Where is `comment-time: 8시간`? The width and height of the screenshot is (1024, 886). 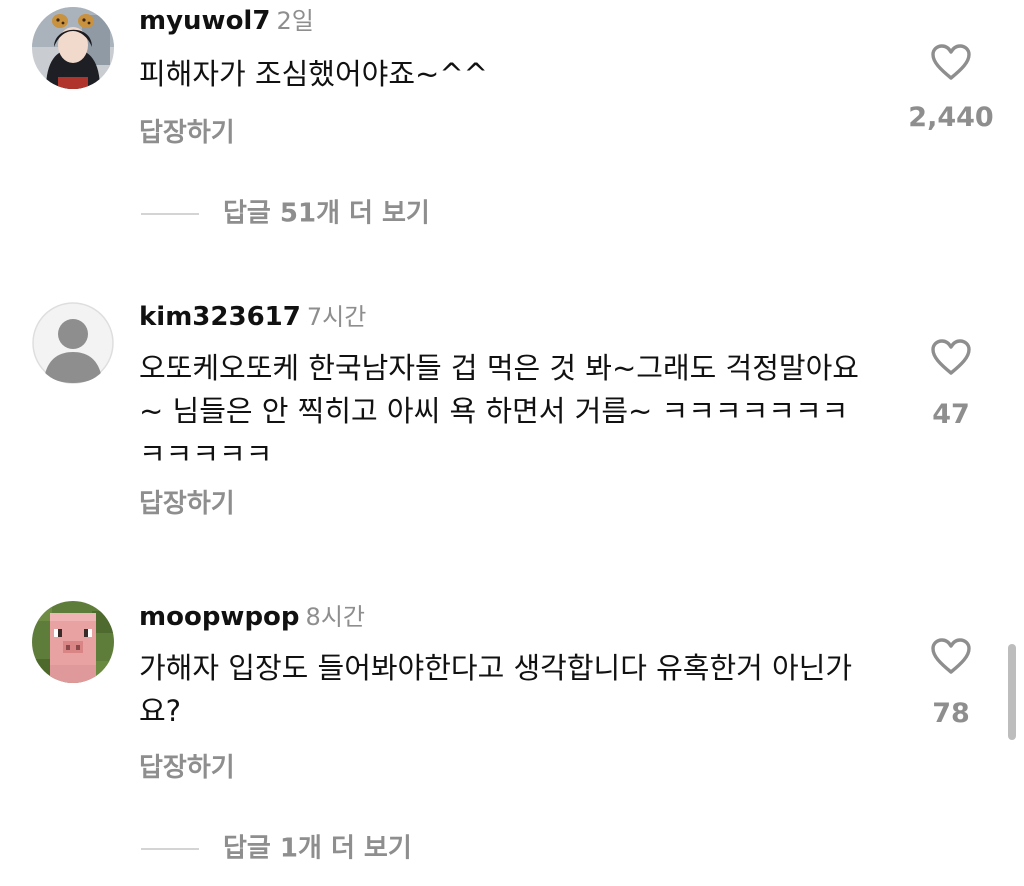
comment-time: 8시간 is located at coordinates (335, 617).